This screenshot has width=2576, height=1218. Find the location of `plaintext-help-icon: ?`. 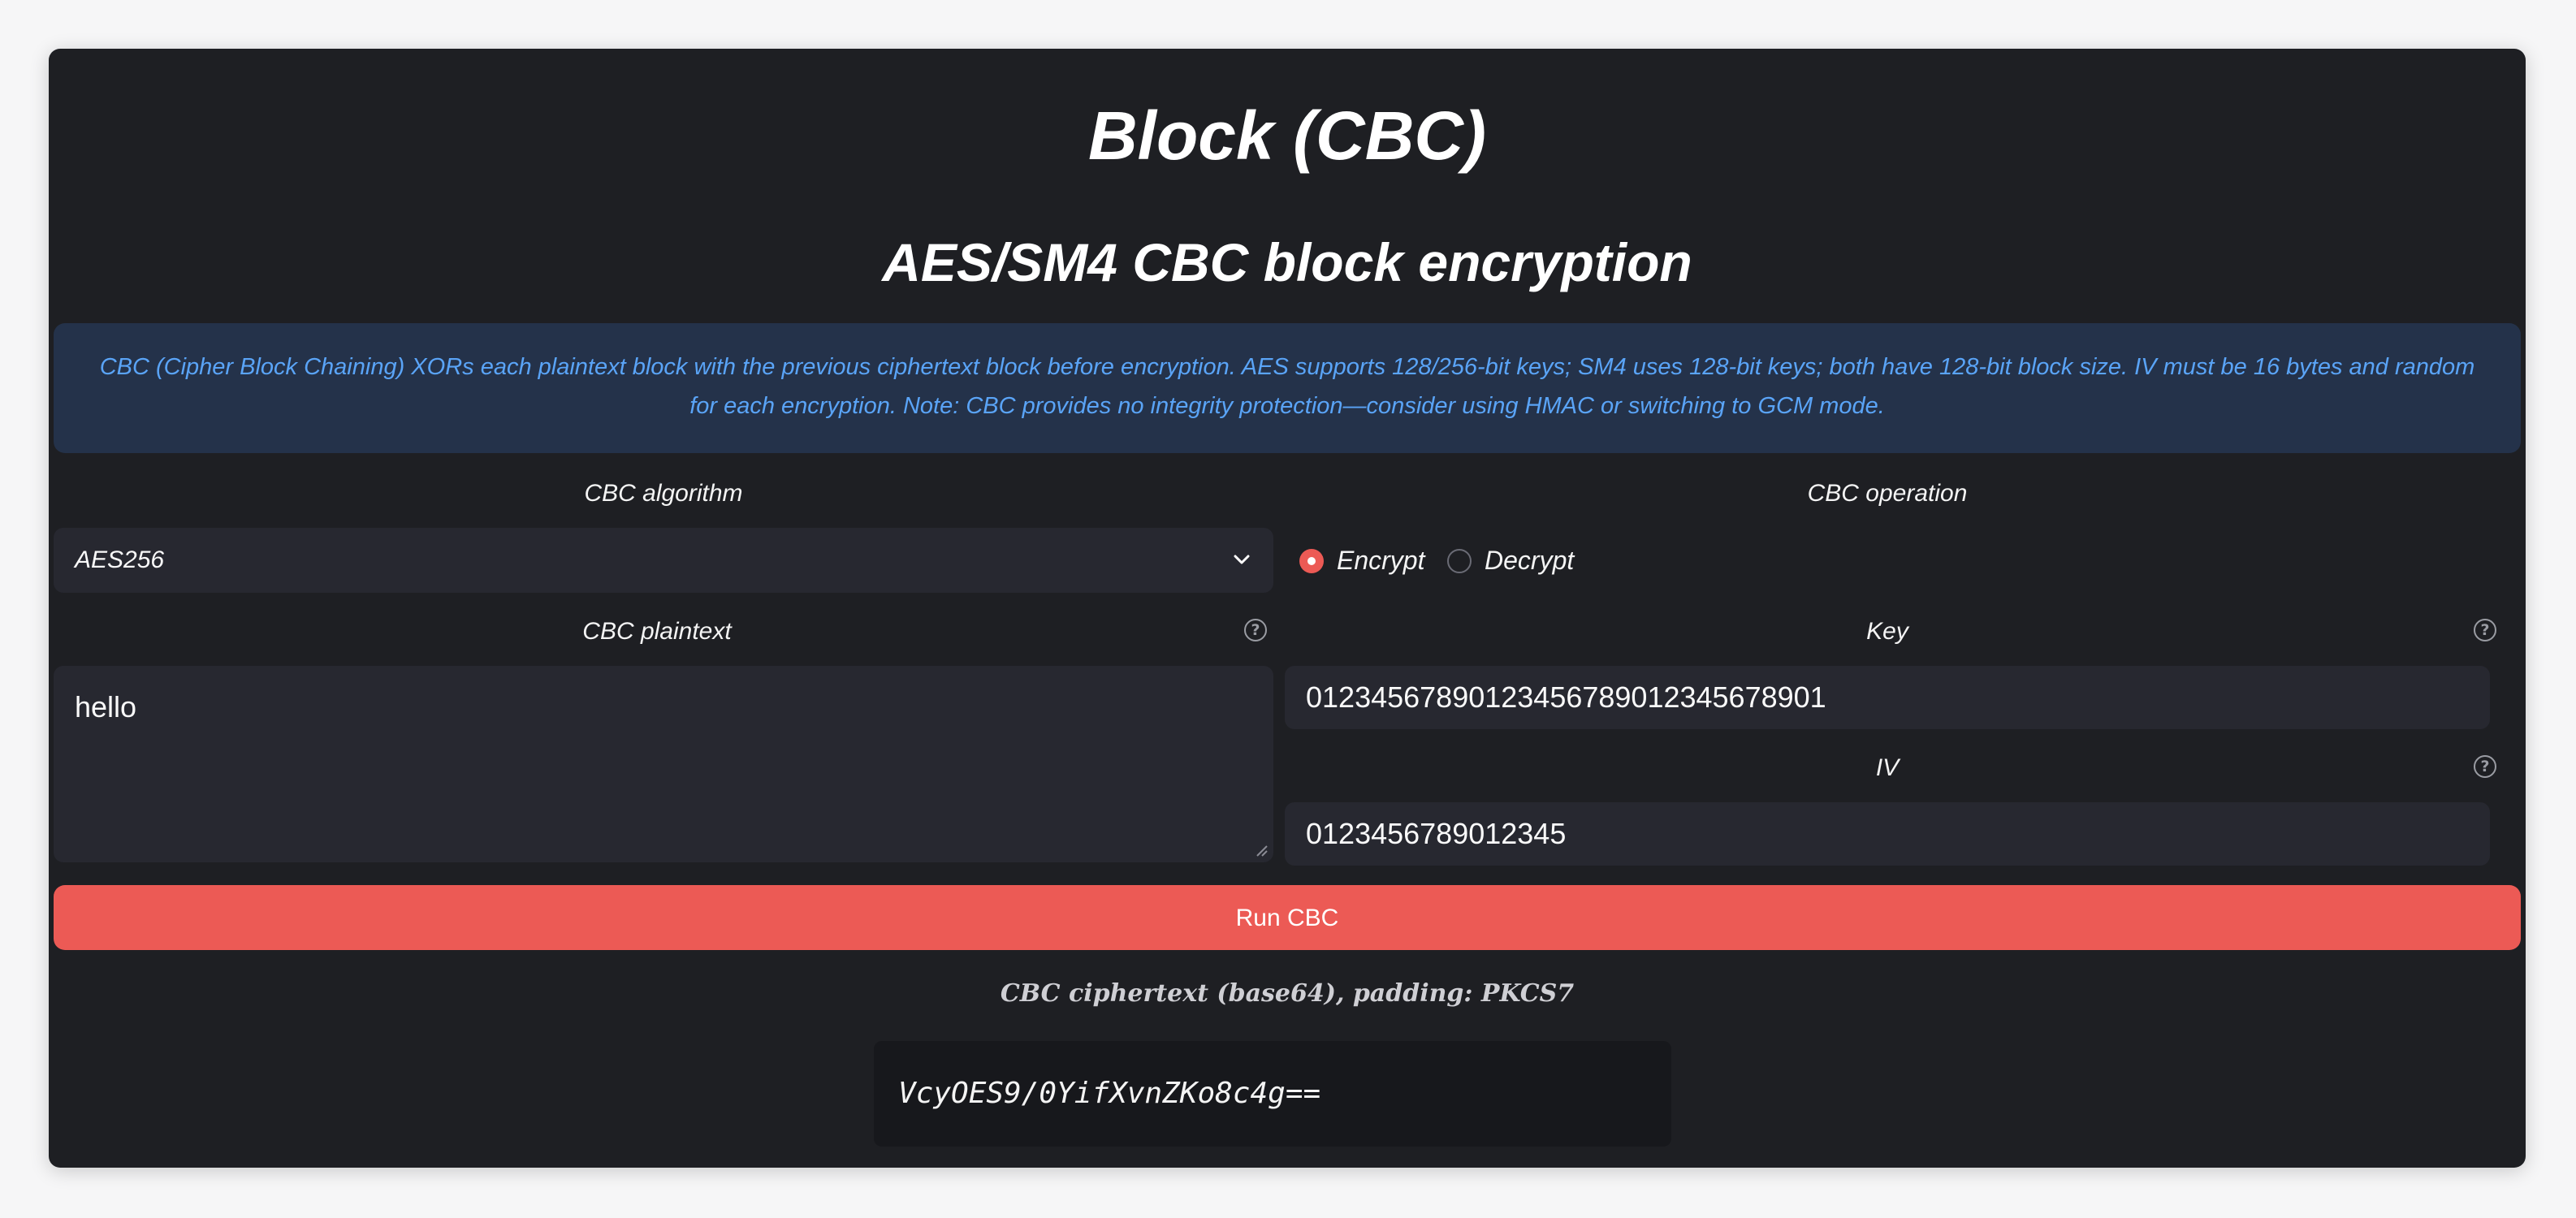

plaintext-help-icon: ? is located at coordinates (1255, 630).